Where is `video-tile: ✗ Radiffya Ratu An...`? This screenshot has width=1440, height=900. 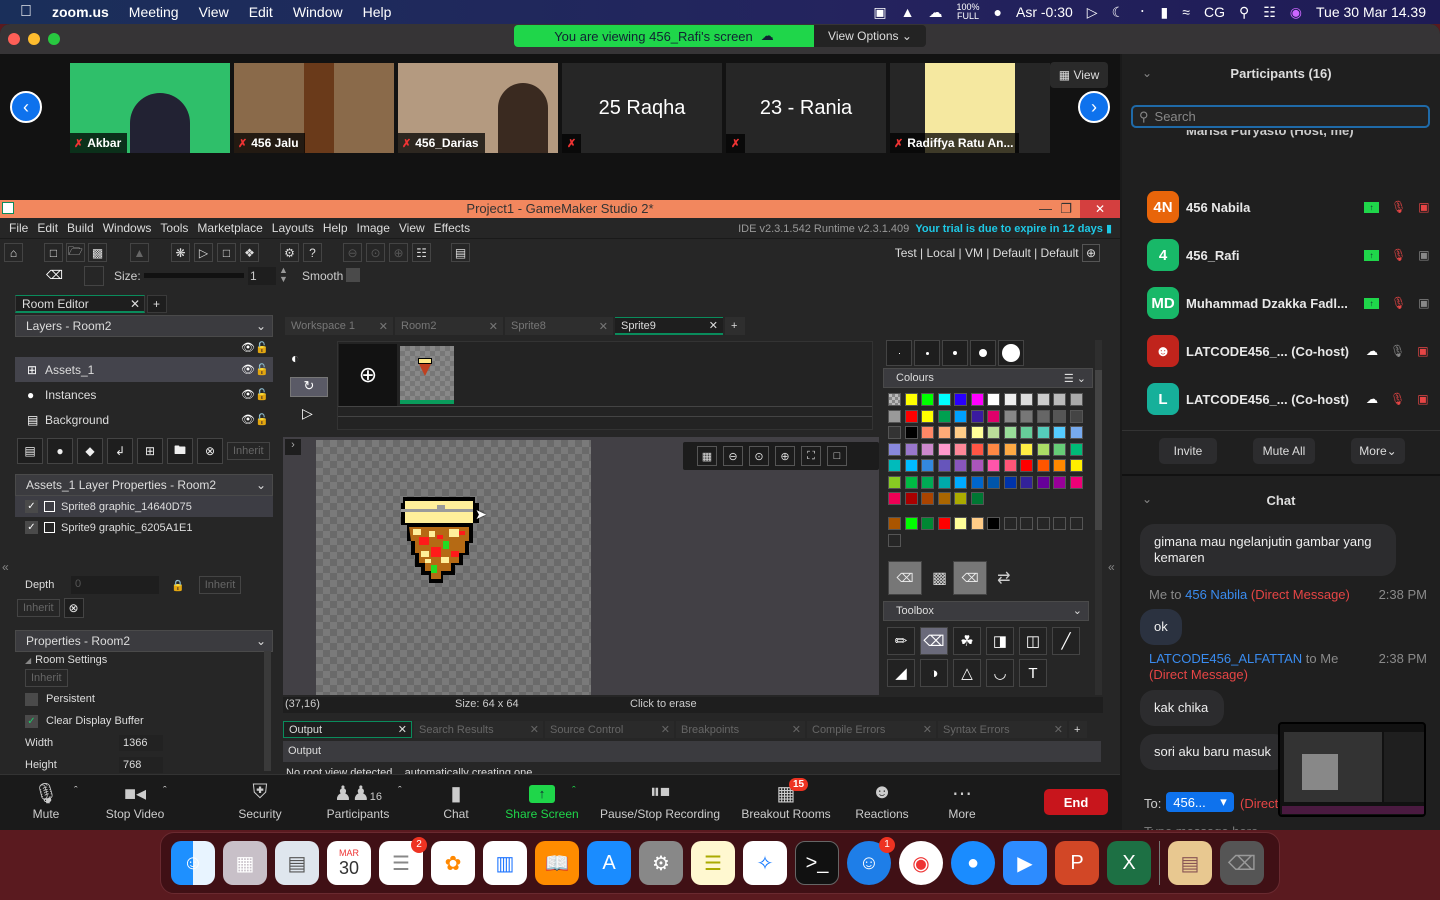
video-tile: ✗ Radiffya Ratu An... is located at coordinates (970, 108).